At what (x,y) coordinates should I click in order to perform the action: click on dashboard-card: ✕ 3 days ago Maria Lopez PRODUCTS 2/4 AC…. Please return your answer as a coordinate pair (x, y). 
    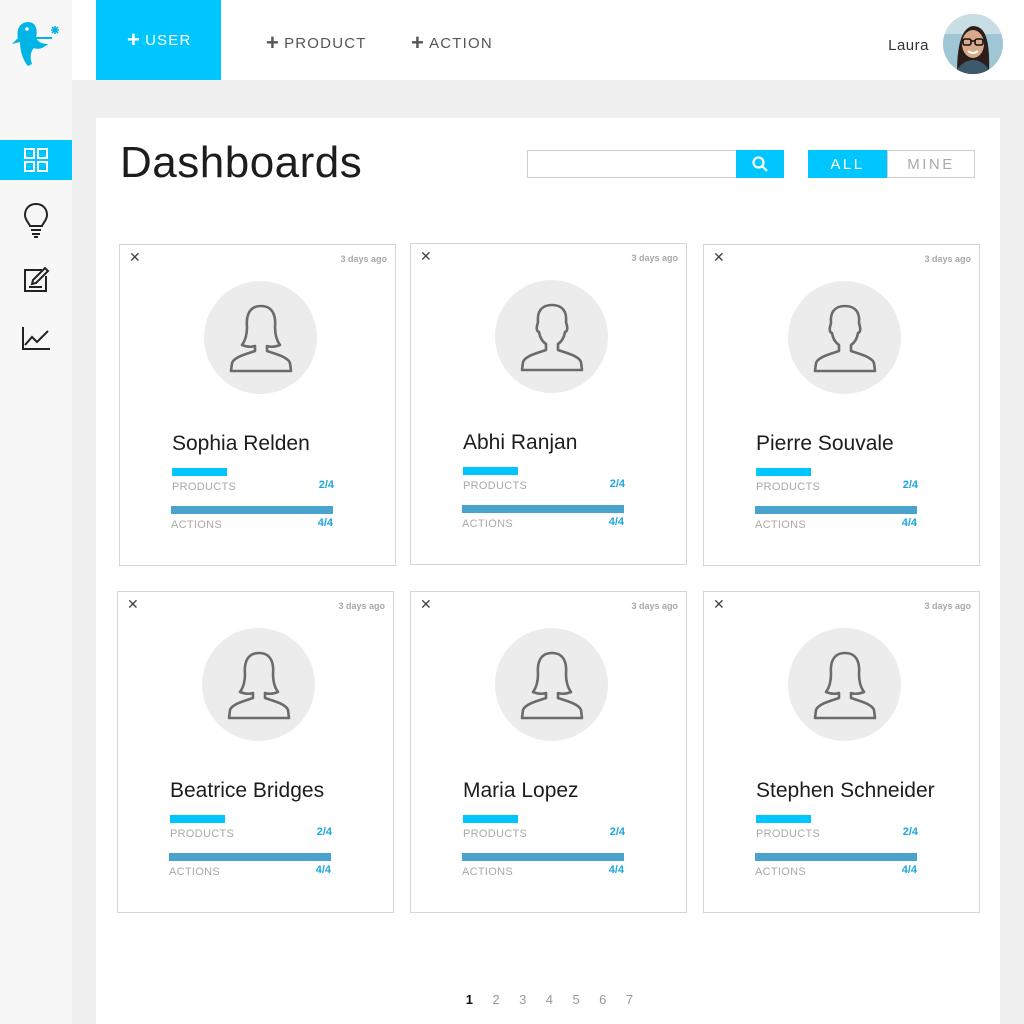
    Looking at the image, I should click on (548, 752).